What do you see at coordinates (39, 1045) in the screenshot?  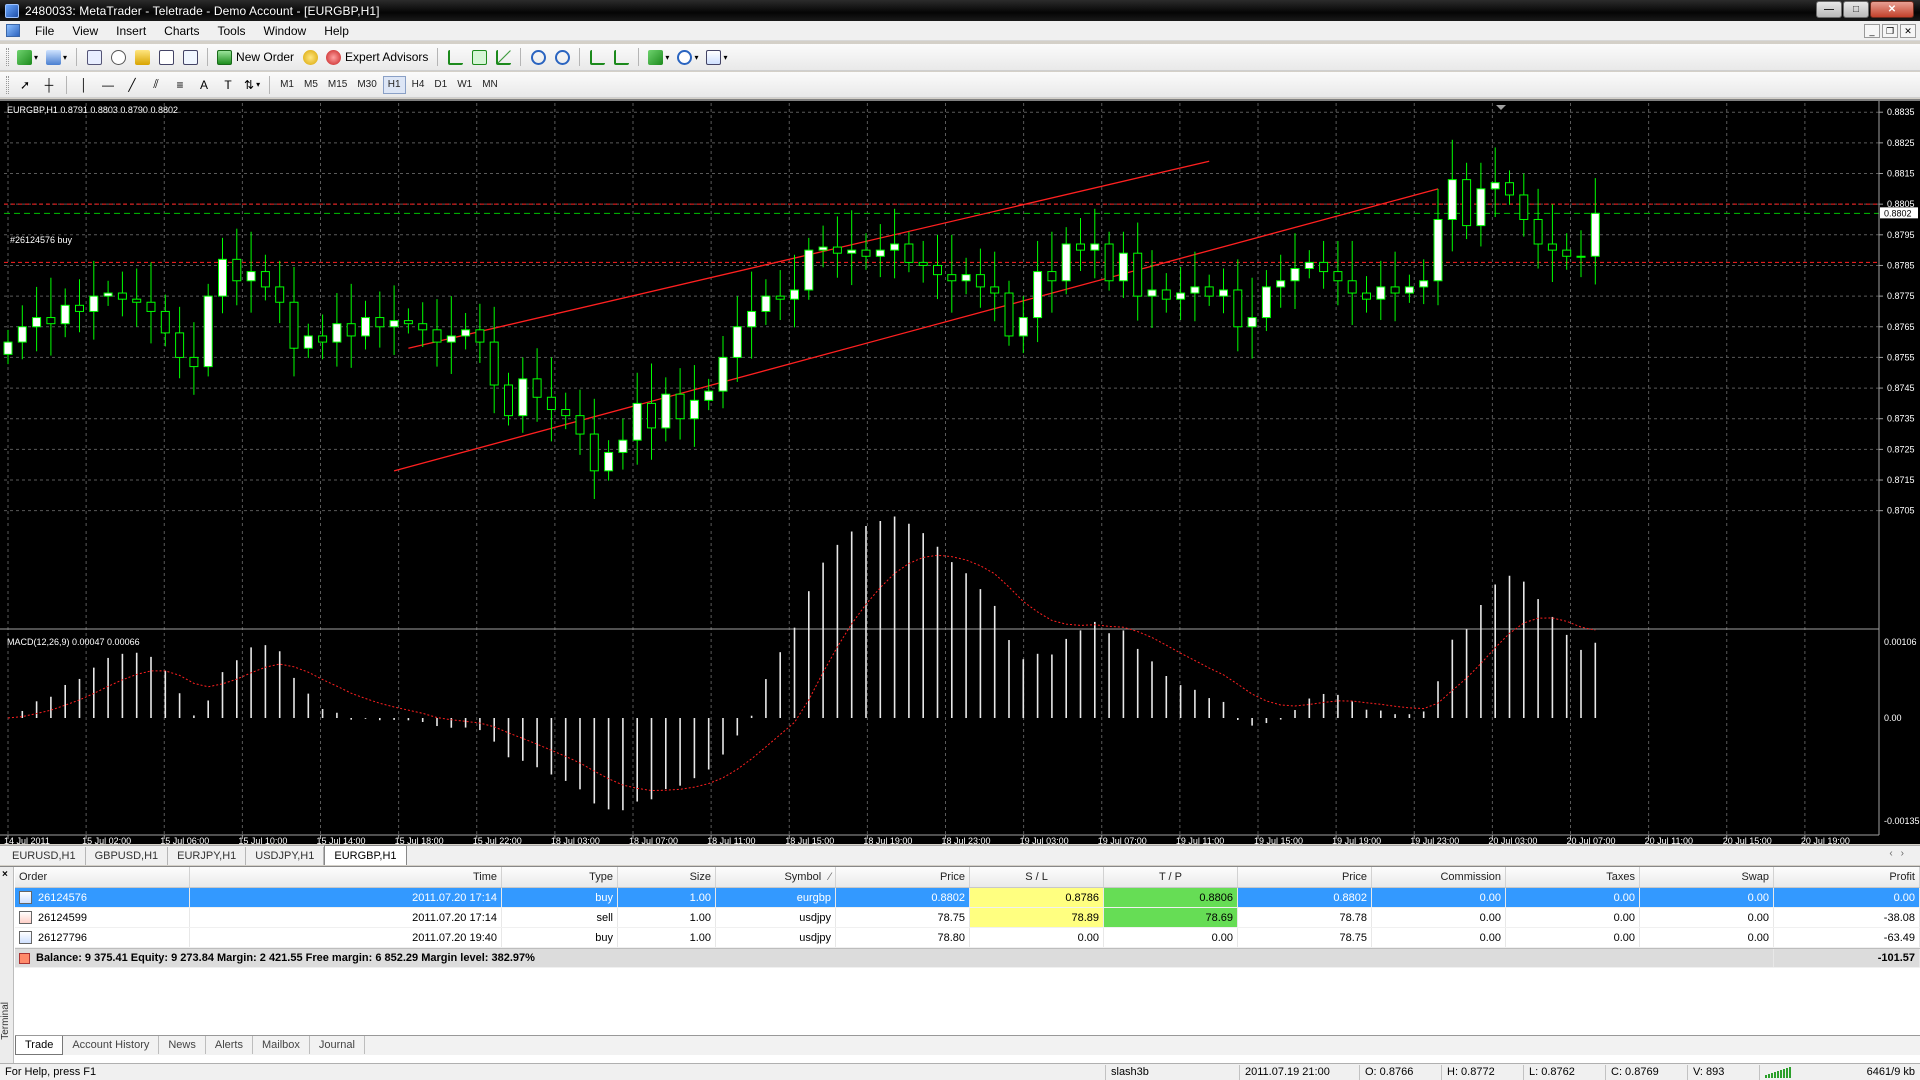 I see `tab-trade: Trade` at bounding box center [39, 1045].